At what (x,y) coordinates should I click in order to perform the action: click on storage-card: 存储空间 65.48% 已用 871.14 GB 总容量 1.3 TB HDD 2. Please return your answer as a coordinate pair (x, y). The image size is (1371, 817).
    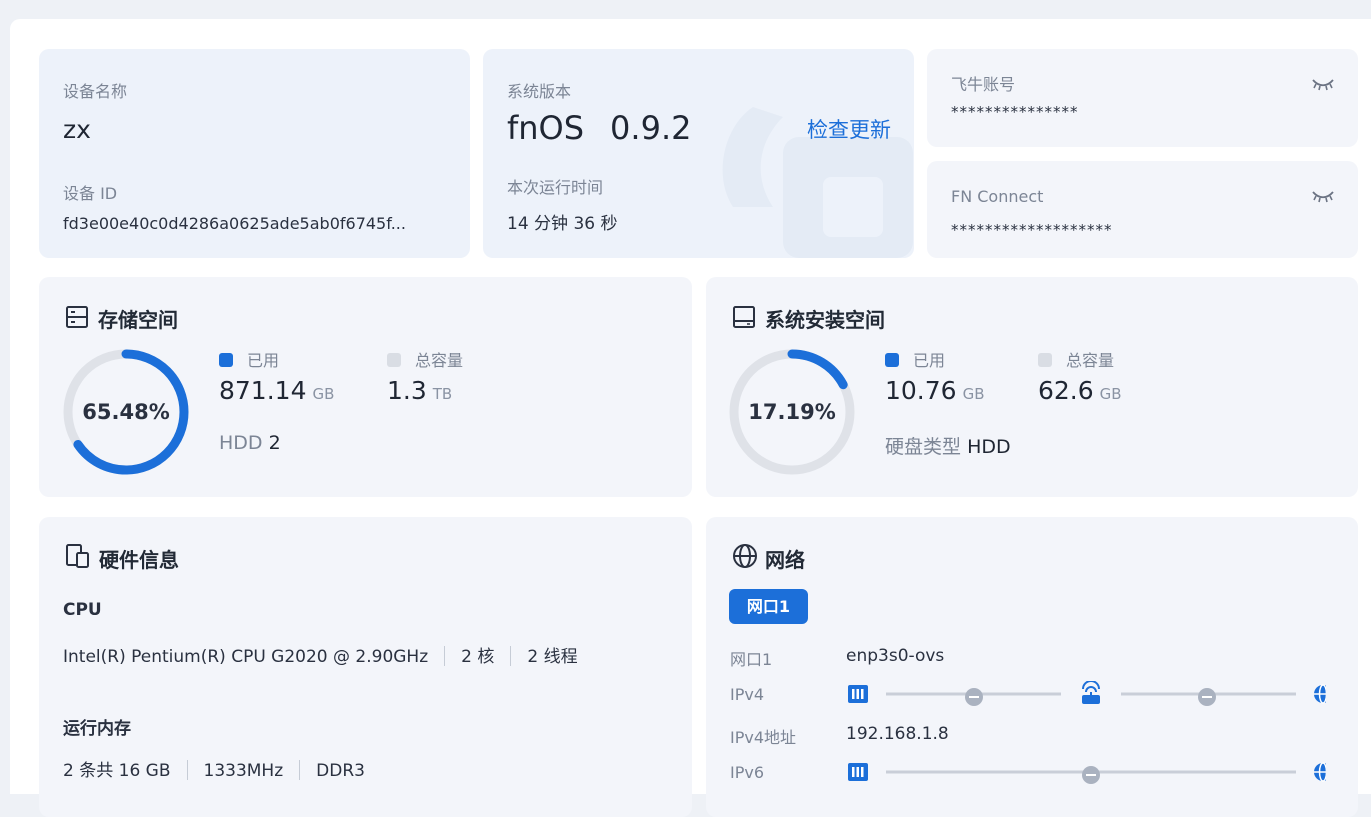
    Looking at the image, I should click on (365, 387).